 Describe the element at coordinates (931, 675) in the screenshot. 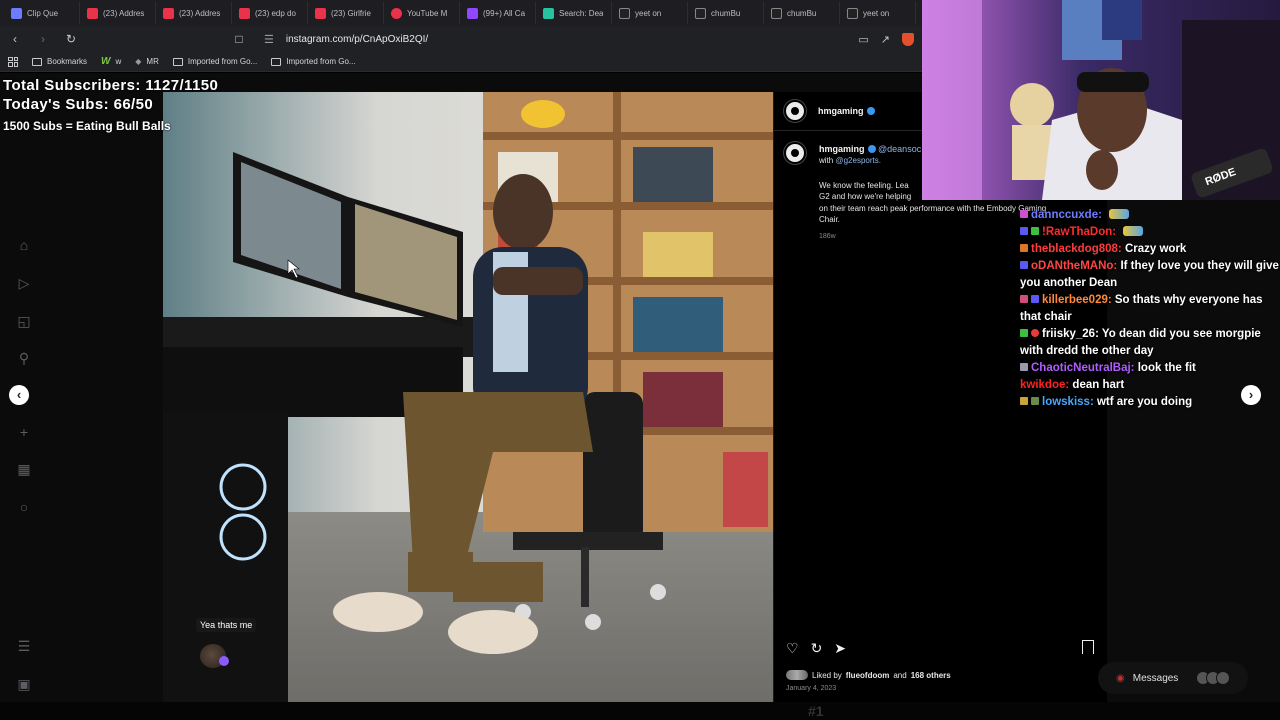

I see `liked-by-others: 168 others` at that location.